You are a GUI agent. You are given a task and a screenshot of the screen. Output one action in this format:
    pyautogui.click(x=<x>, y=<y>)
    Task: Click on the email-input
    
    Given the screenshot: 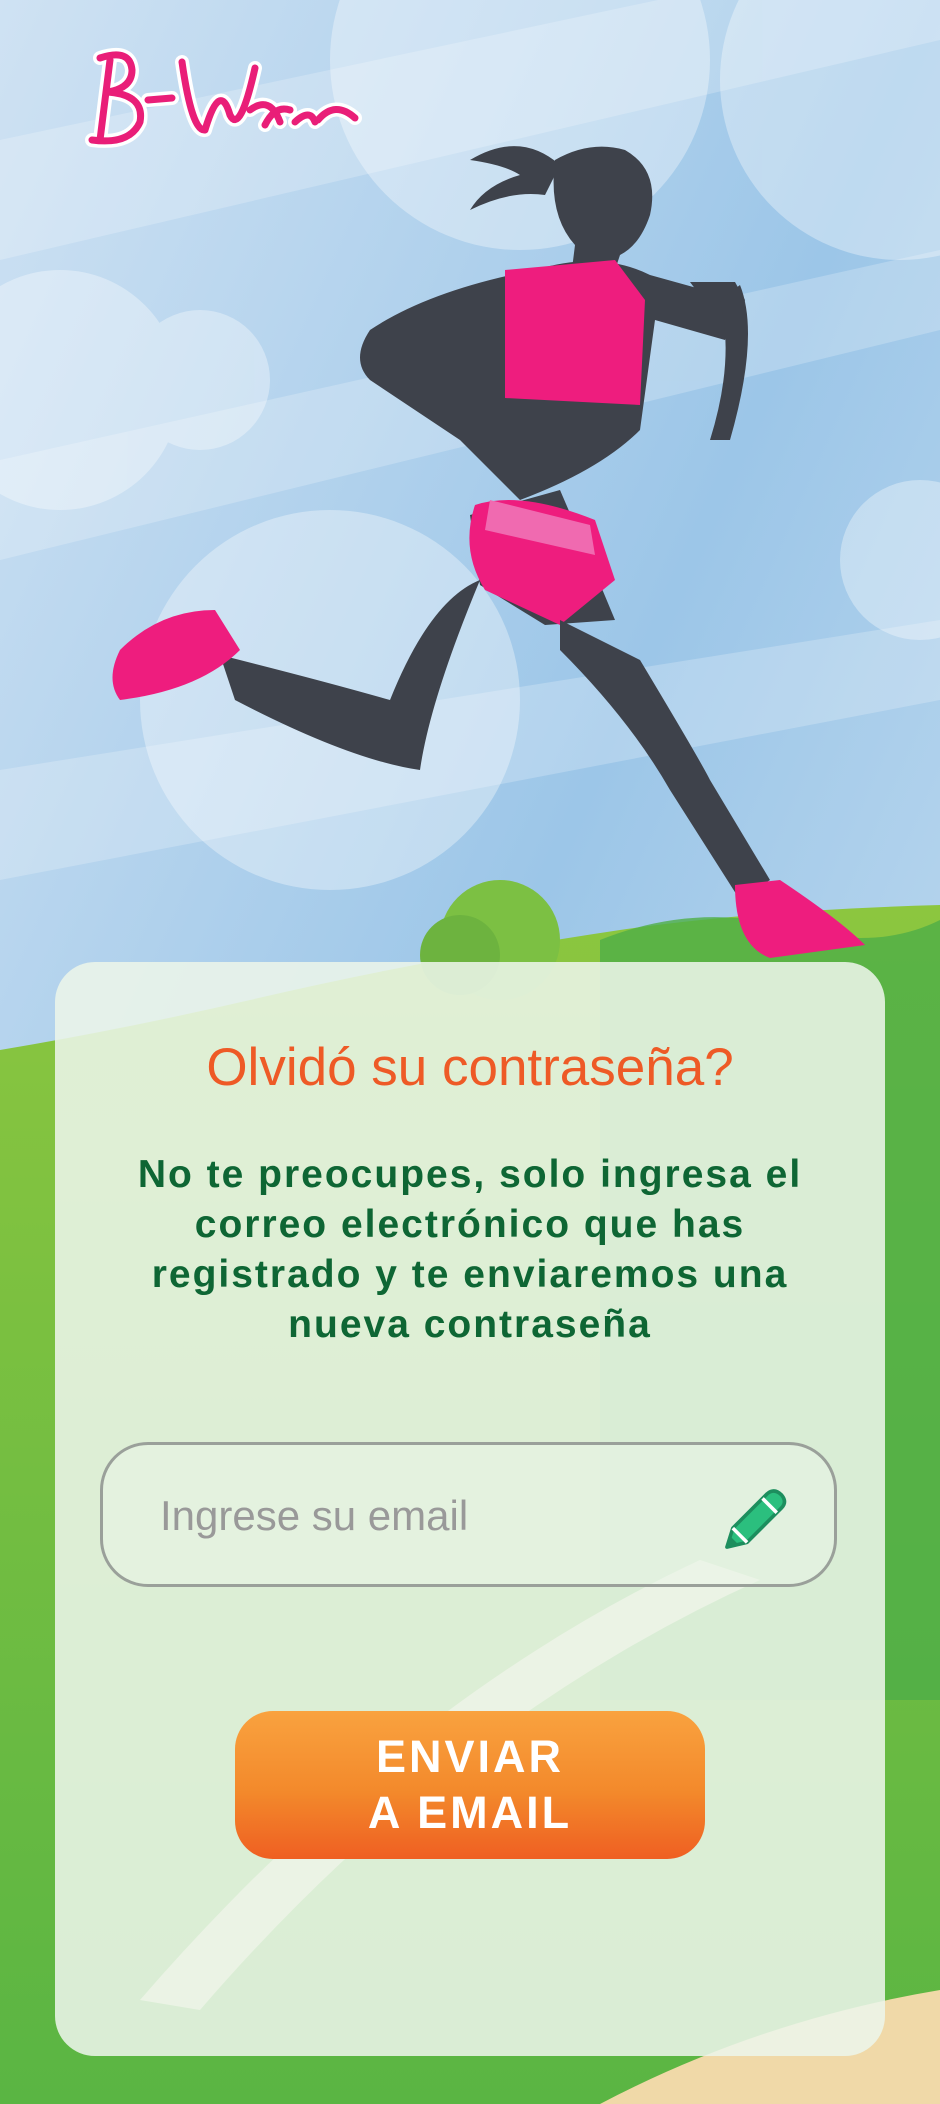 What is the action you would take?
    pyautogui.click(x=430, y=1516)
    